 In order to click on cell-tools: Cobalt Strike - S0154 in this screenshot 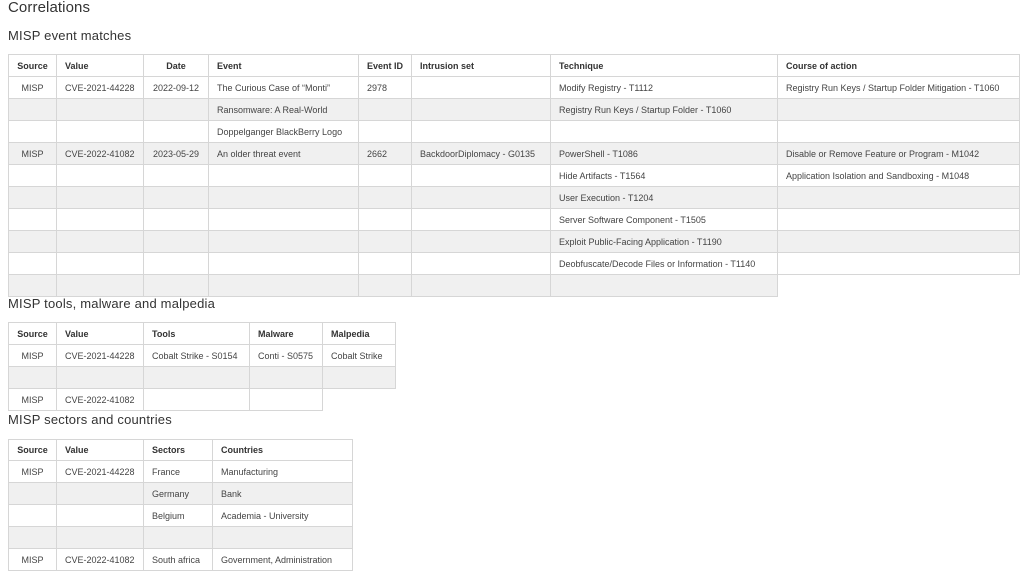, I will do `click(196, 355)`.